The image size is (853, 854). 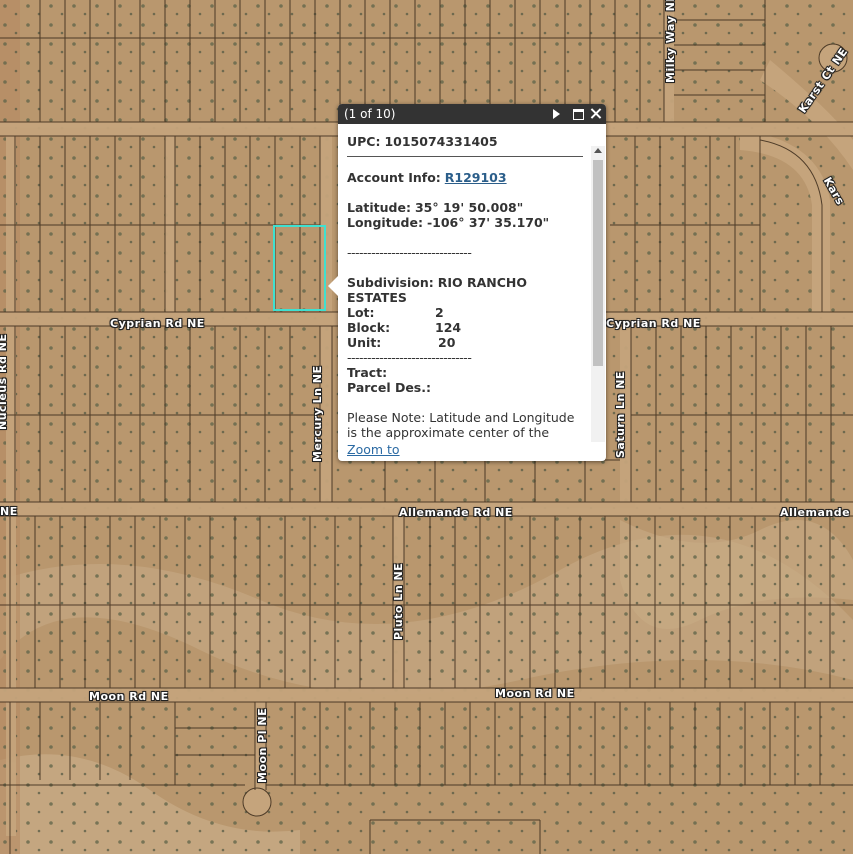 I want to click on block-value: 124, so click(x=448, y=327).